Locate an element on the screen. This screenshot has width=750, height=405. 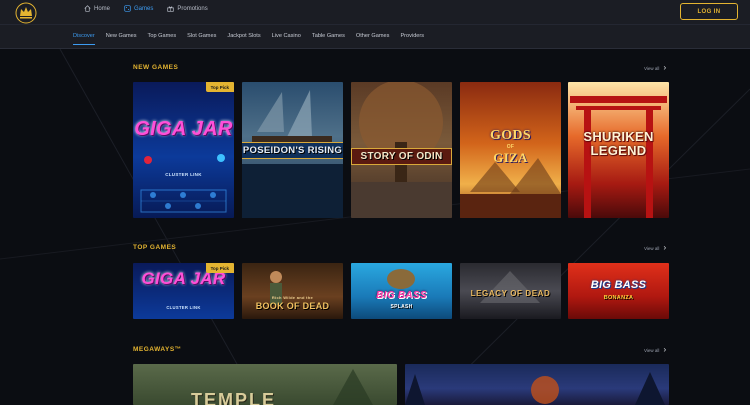
tile-title: BOOK OF DEAD is located at coordinates (292, 306).